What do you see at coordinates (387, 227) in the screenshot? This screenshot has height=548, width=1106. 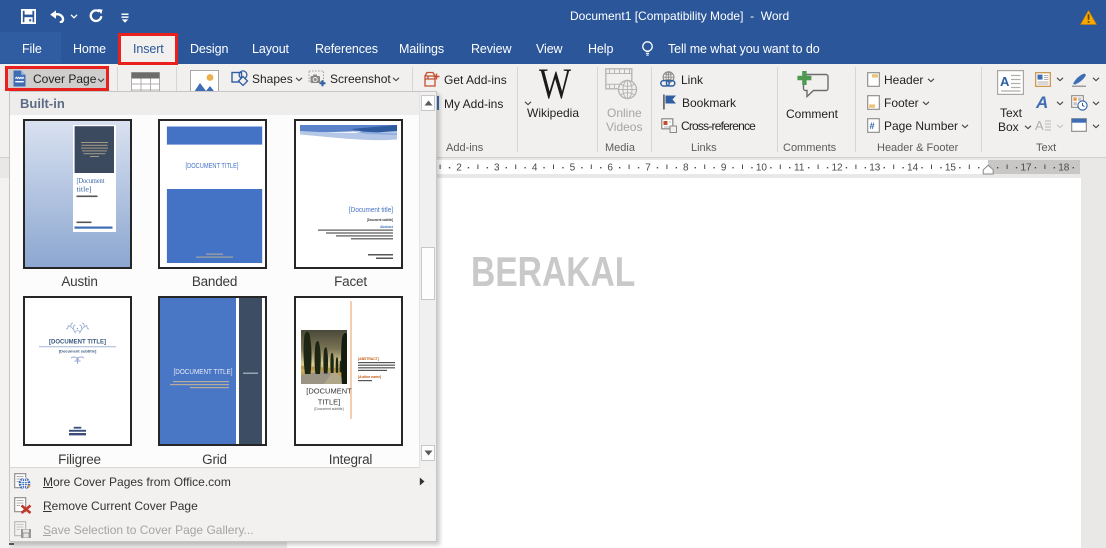 I see `svg-text: Abstract` at bounding box center [387, 227].